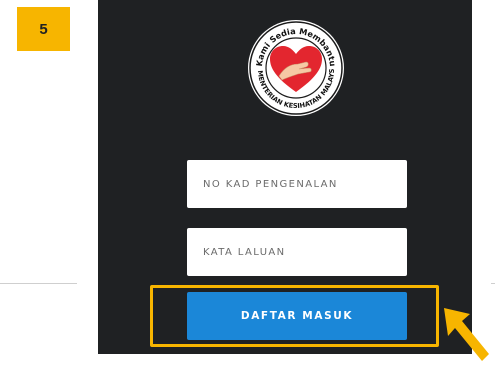 The image size is (495, 366). I want to click on password-input: KATA LALUAN, so click(297, 252).